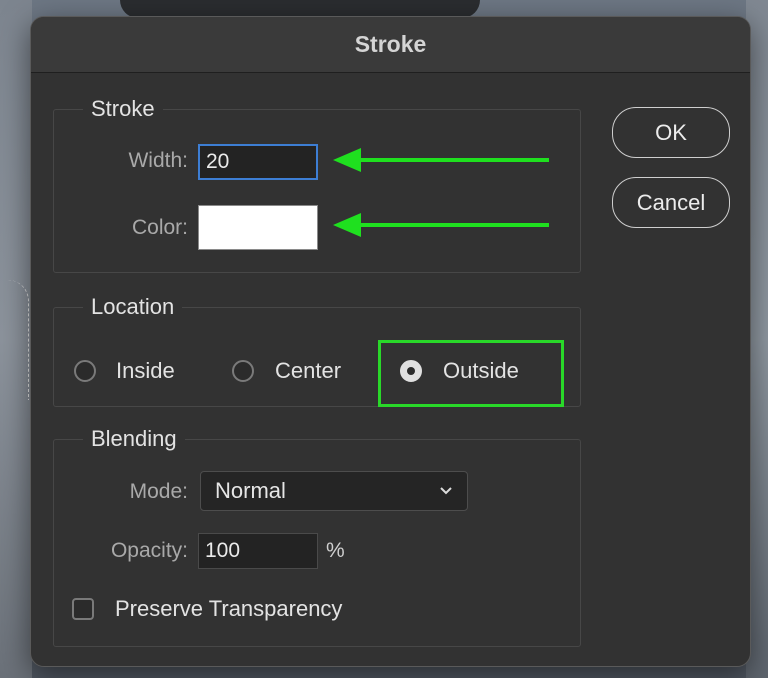  What do you see at coordinates (258, 227) in the screenshot?
I see `color-swatch` at bounding box center [258, 227].